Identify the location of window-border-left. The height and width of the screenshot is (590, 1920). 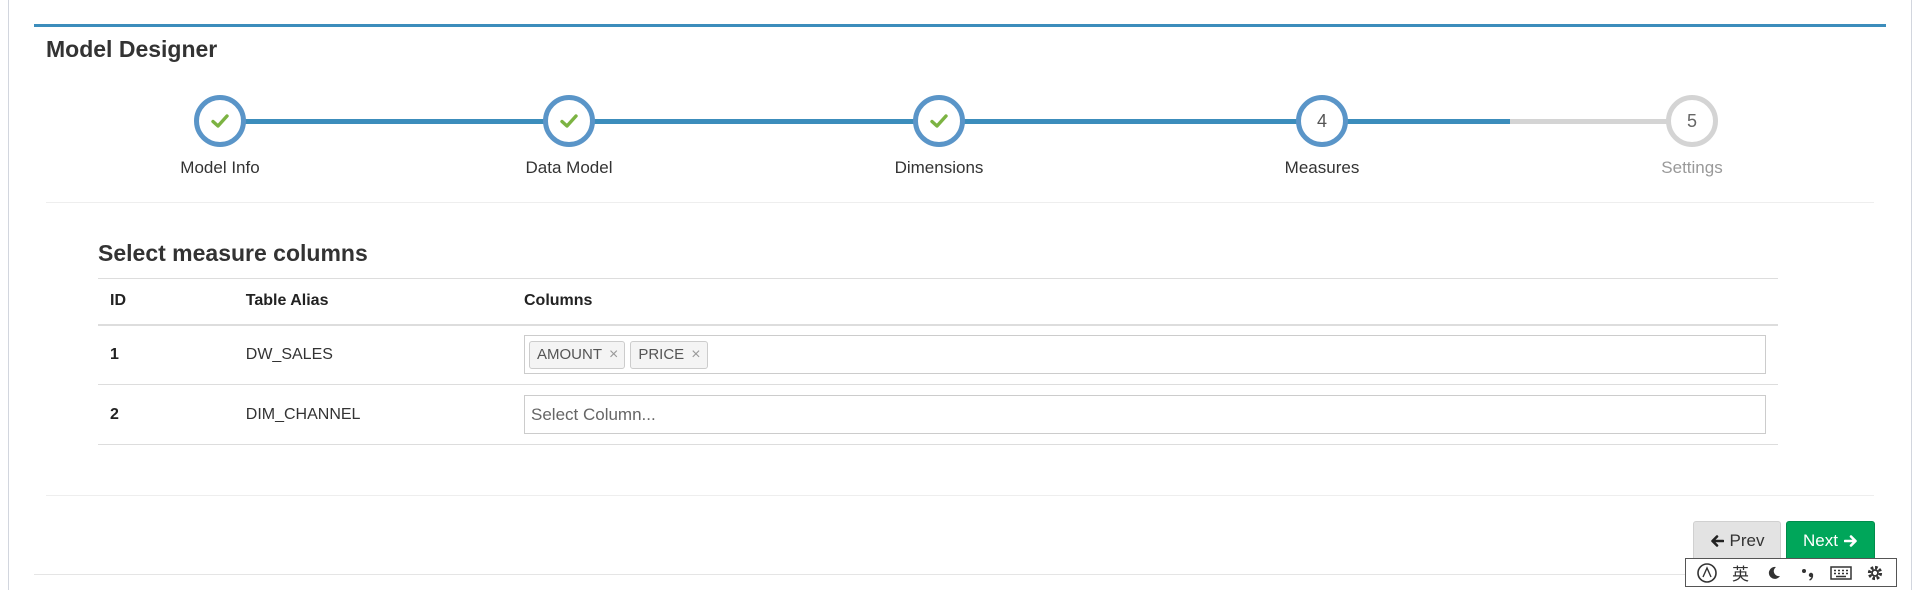
(8, 295).